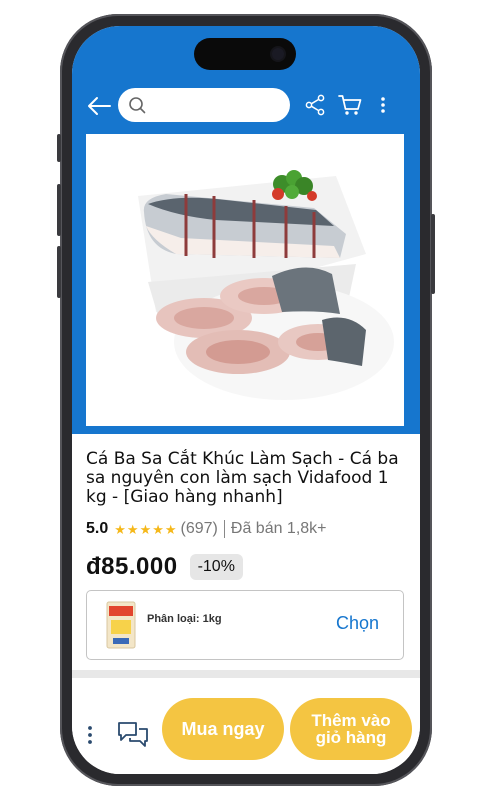  What do you see at coordinates (351, 729) in the screenshot?
I see `add-to-cart-button: Thêm vào giỏ hàng` at bounding box center [351, 729].